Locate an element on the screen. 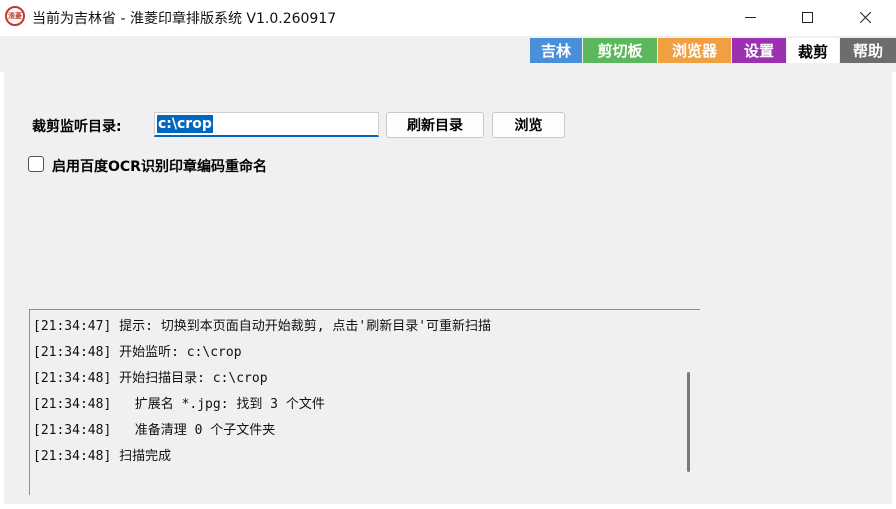 This screenshot has height=509, width=896. browse-button: 浏览 is located at coordinates (528, 125).